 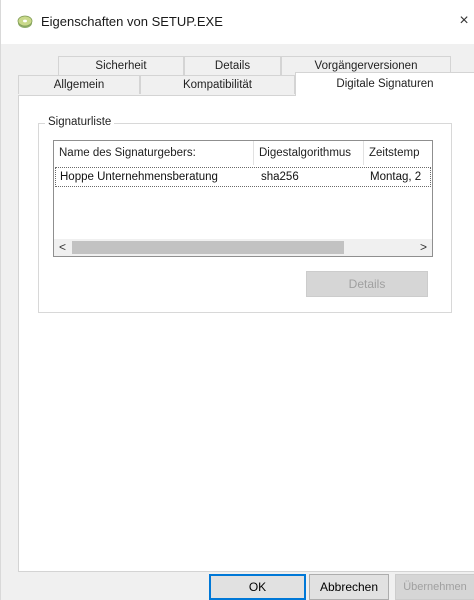 What do you see at coordinates (309, 153) in the screenshot?
I see `column-header-digest: Digestalgorithmus` at bounding box center [309, 153].